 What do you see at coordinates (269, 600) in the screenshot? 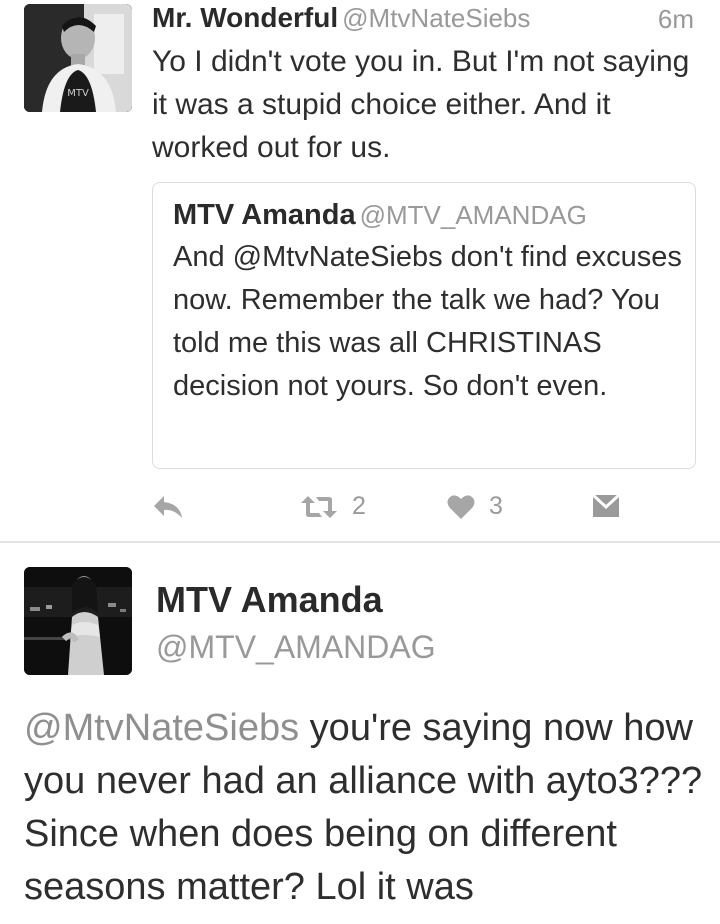
I see `author-name: MTV Amanda` at bounding box center [269, 600].